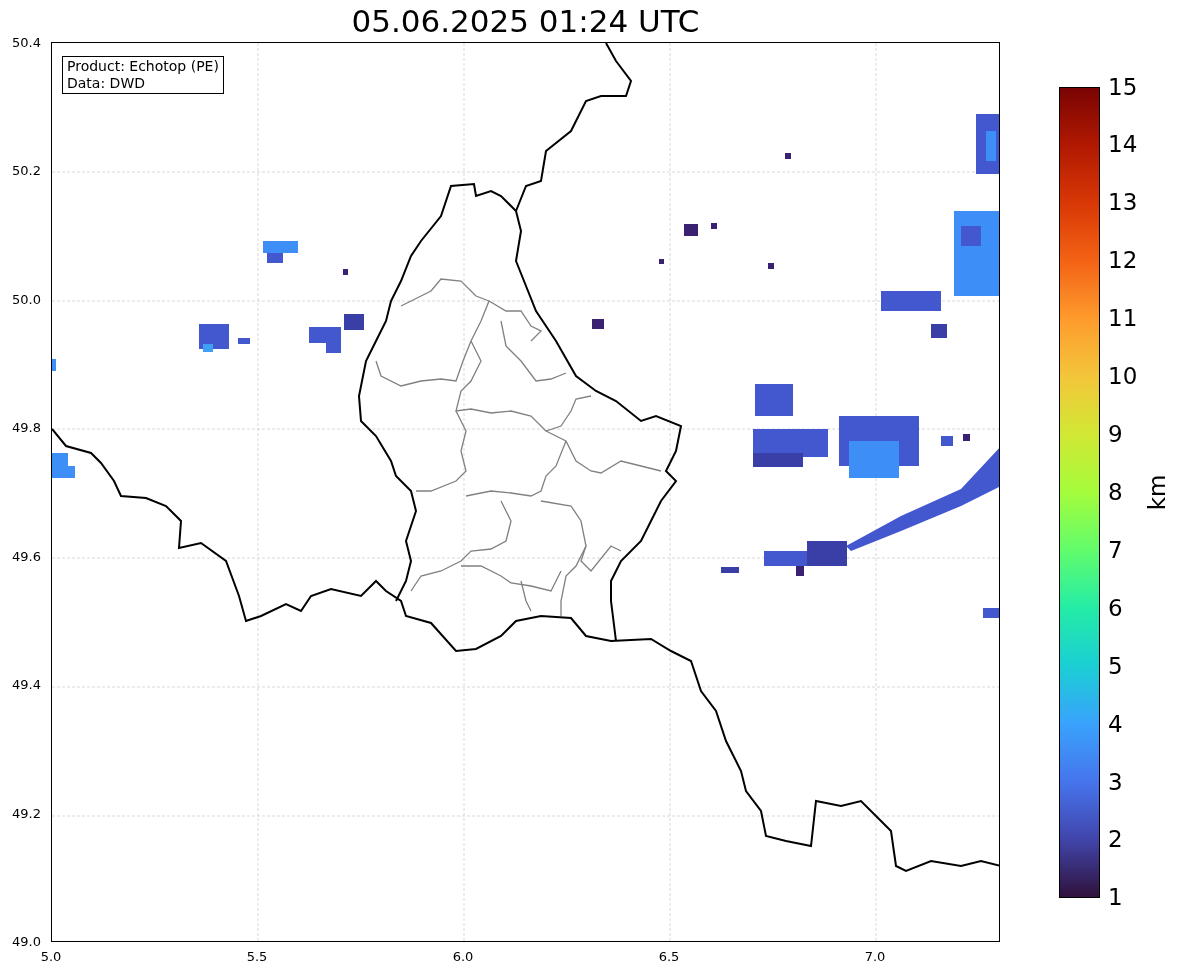 This screenshot has width=1178, height=976. I want to click on colorbar-tick-label: 14, so click(1123, 145).